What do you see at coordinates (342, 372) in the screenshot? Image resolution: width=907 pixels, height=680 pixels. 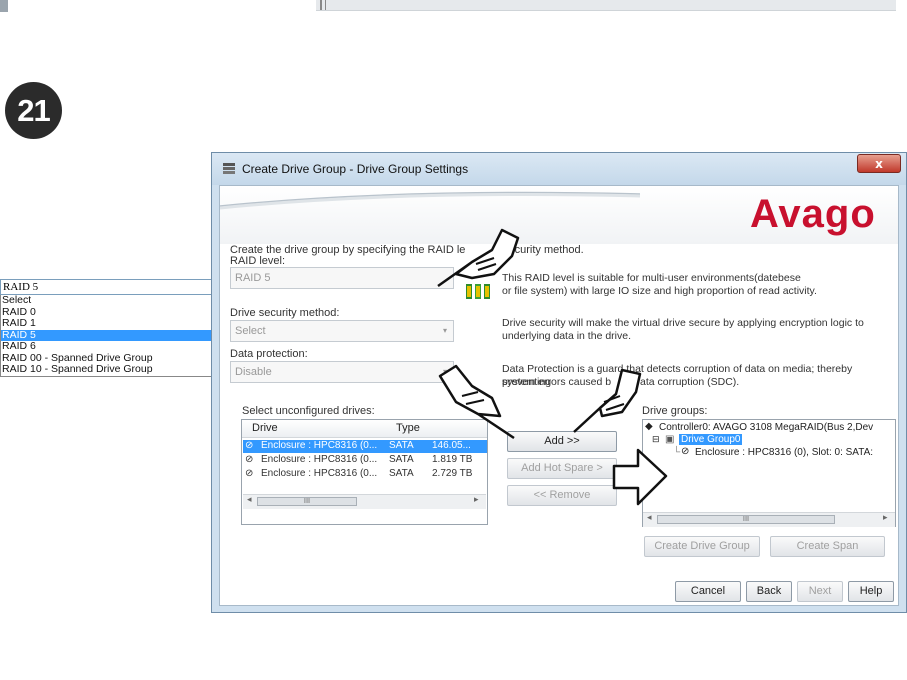 I see `data-protection-select: Disable ▾` at bounding box center [342, 372].